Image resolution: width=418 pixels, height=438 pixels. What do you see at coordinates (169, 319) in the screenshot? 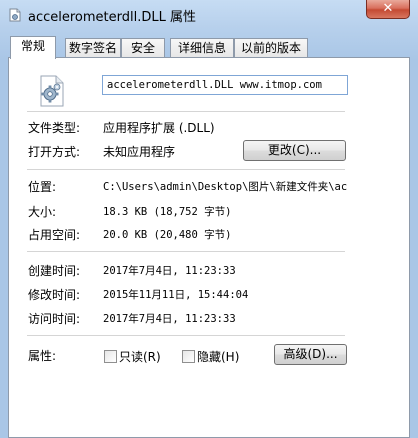
I see `accessed-value: 2017年7月4日, 11:23:33` at bounding box center [169, 319].